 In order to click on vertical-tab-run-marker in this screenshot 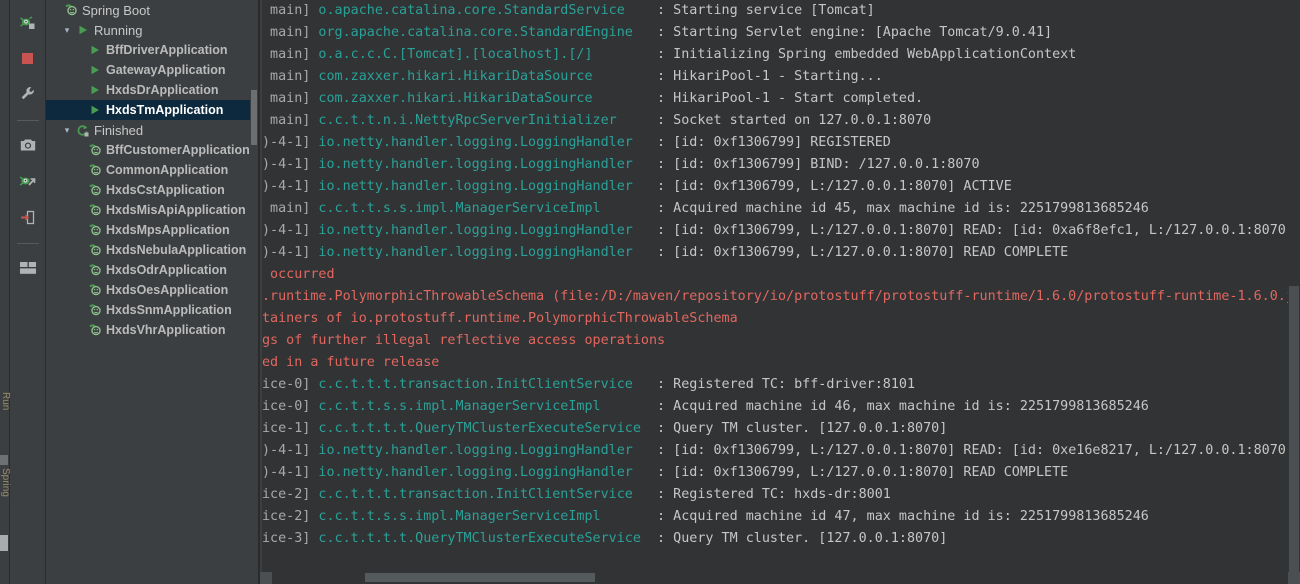, I will do `click(4, 460)`.